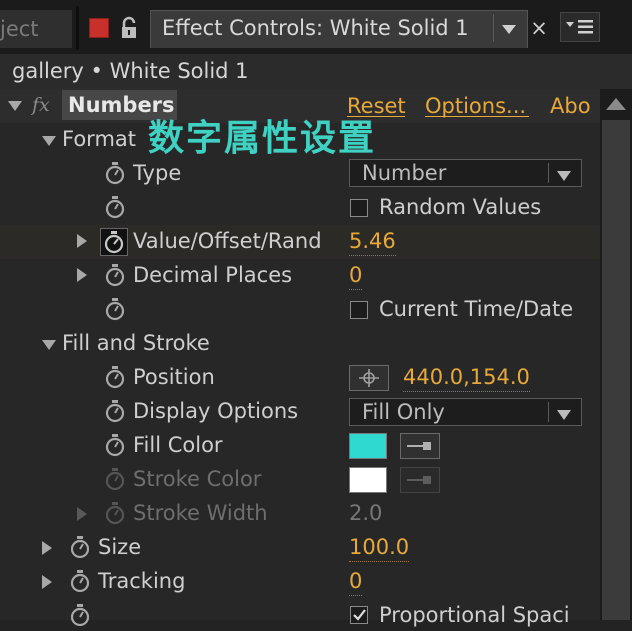 The height and width of the screenshot is (631, 632). What do you see at coordinates (476, 309) in the screenshot?
I see `current-time-label: Current Time/Date` at bounding box center [476, 309].